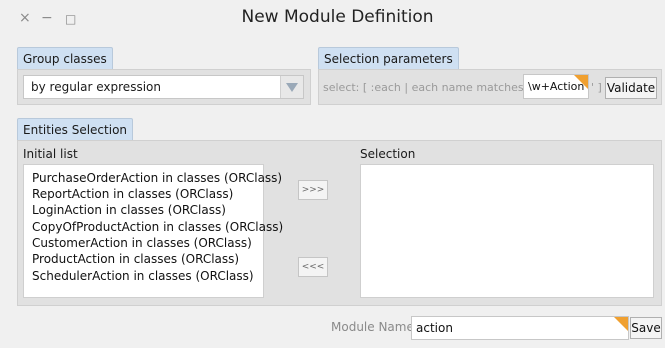 This screenshot has height=348, width=665. What do you see at coordinates (520, 328) in the screenshot?
I see `module-name-input: action` at bounding box center [520, 328].